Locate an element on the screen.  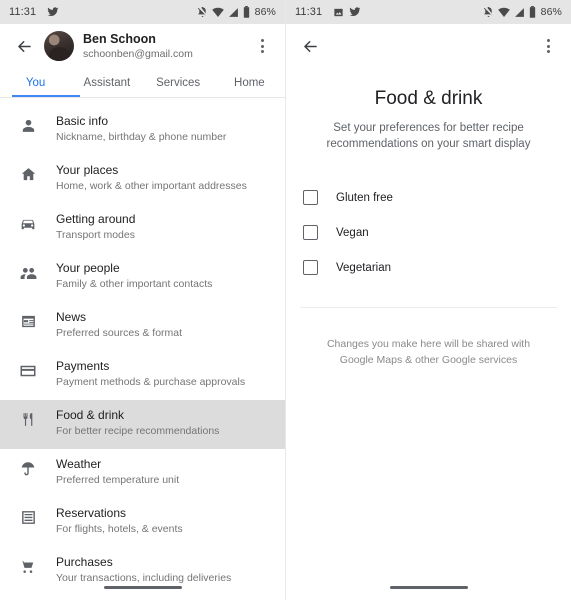
reservations-icon is located at coordinates (28, 516).